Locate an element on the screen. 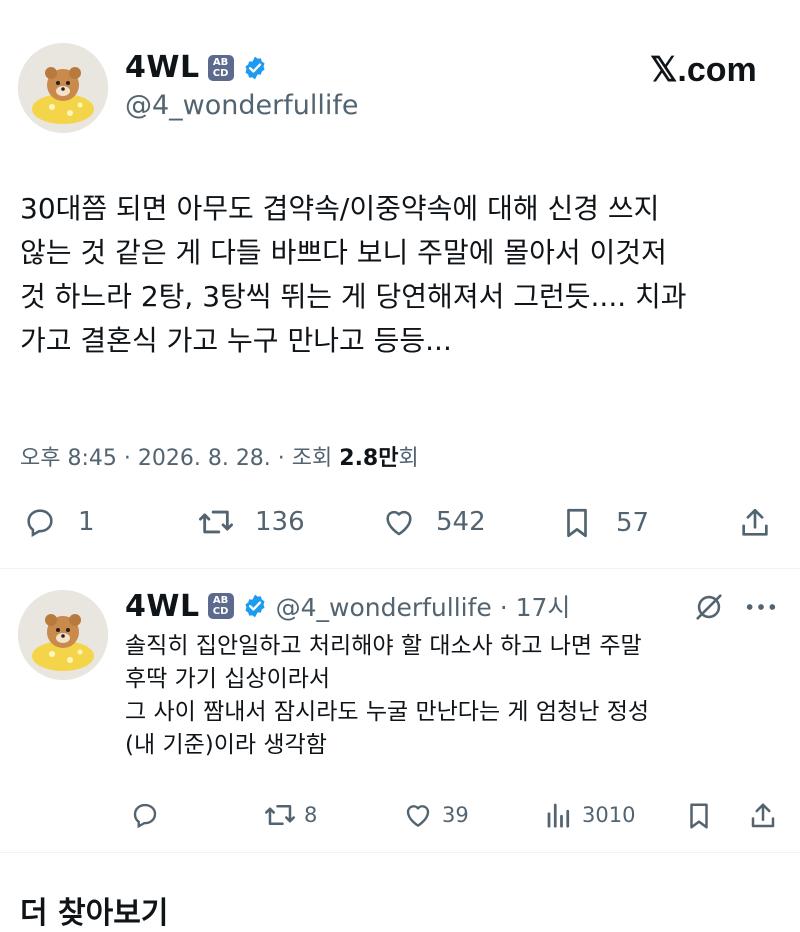 The image size is (800, 932). share-button is located at coordinates (755, 523).